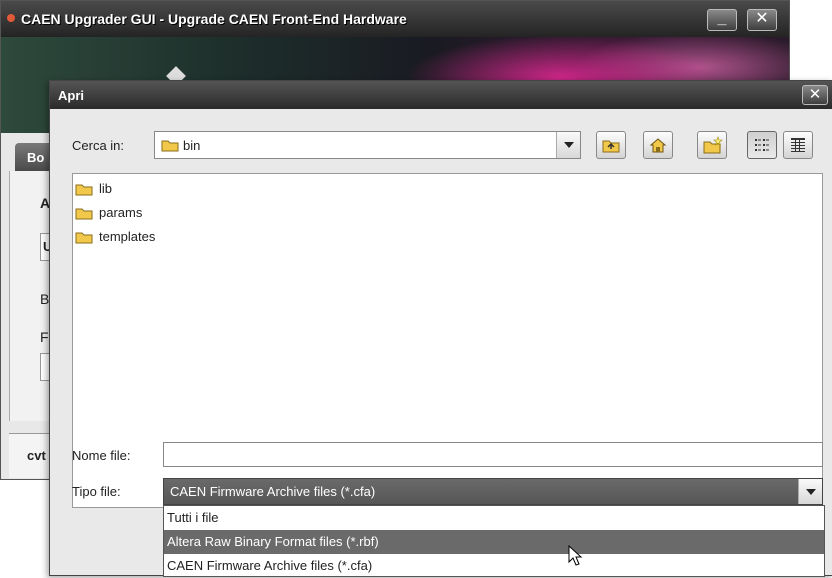  What do you see at coordinates (106, 188) in the screenshot?
I see `file-name: lib` at bounding box center [106, 188].